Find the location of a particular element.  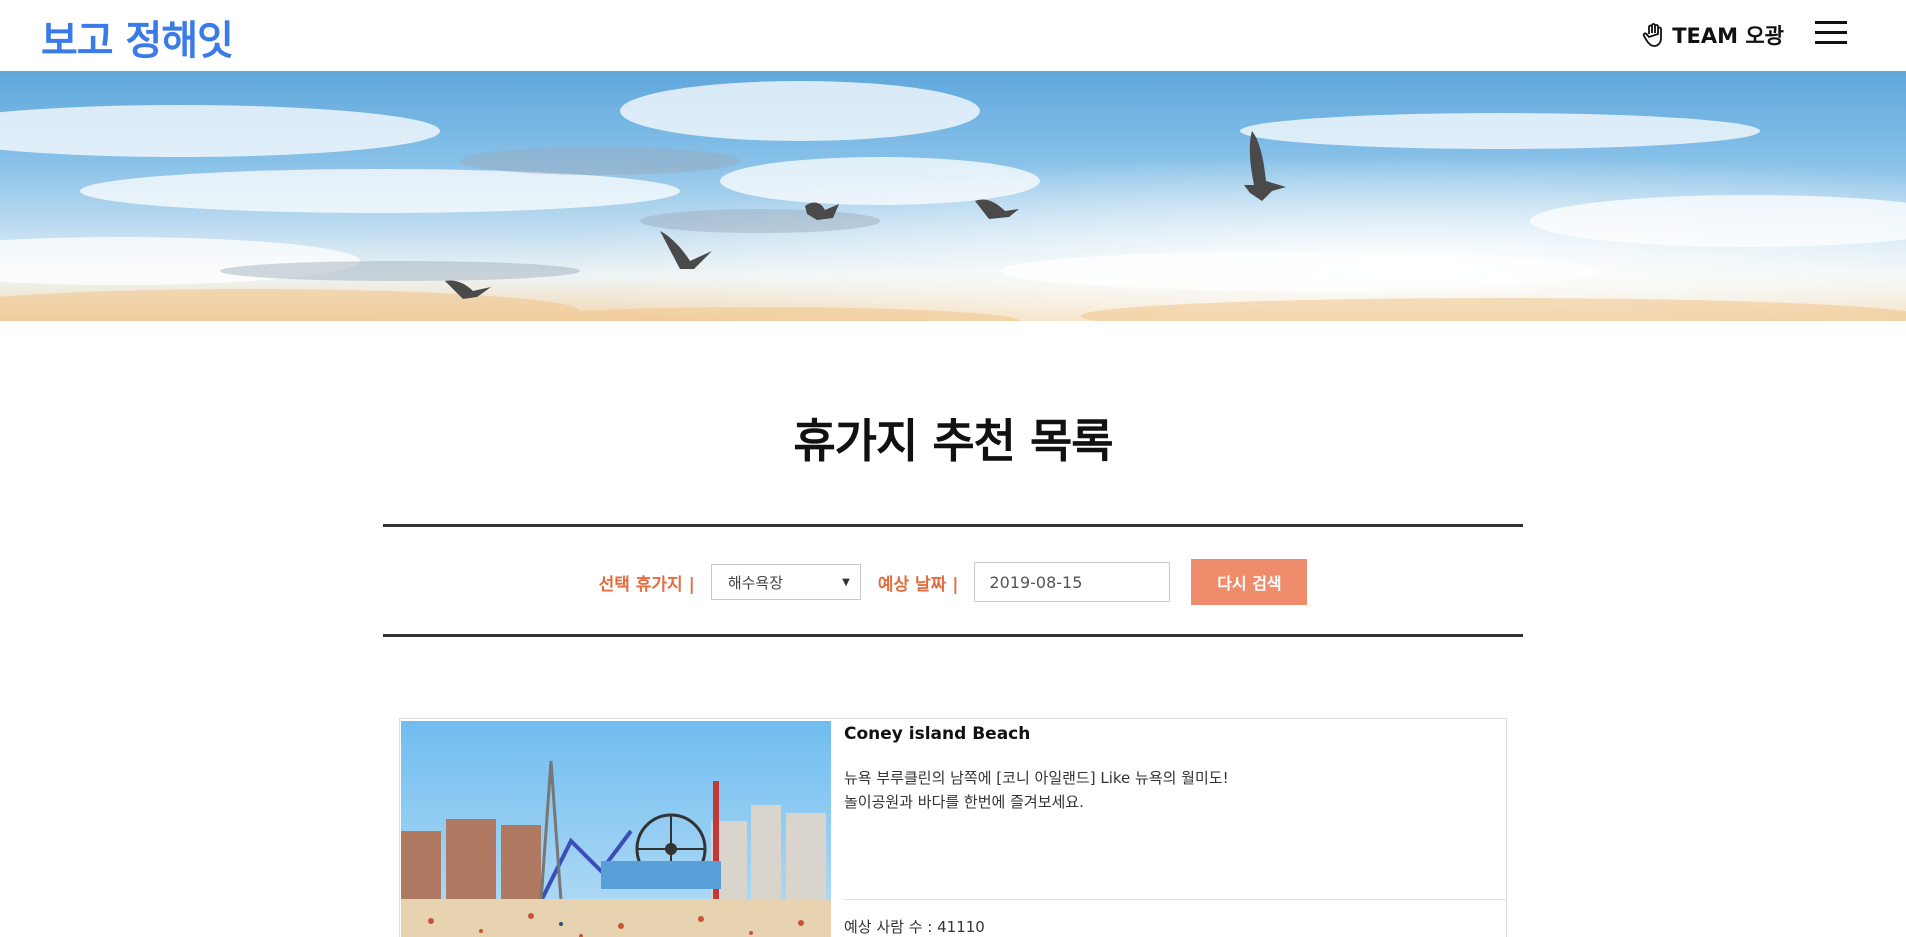

page-title: 휴가지 추천 목록 is located at coordinates (953, 441).